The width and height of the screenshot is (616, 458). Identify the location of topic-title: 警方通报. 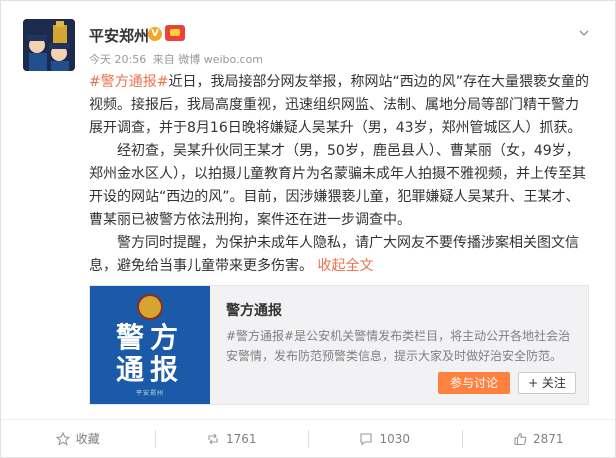
(254, 310).